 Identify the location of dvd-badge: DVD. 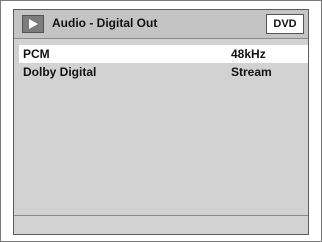
(285, 24).